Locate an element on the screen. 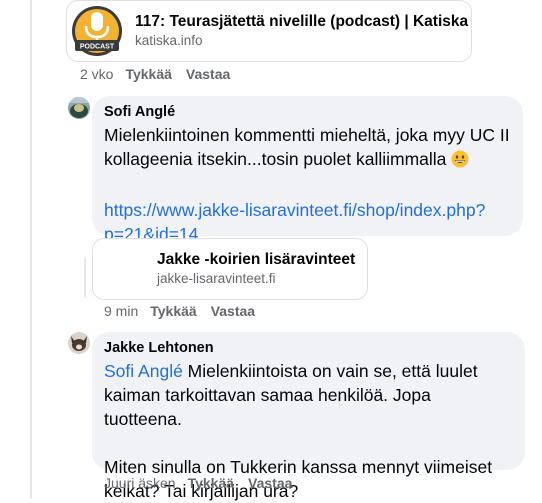 The height and width of the screenshot is (503, 542). link-thumbnail is located at coordinates (121, 269).